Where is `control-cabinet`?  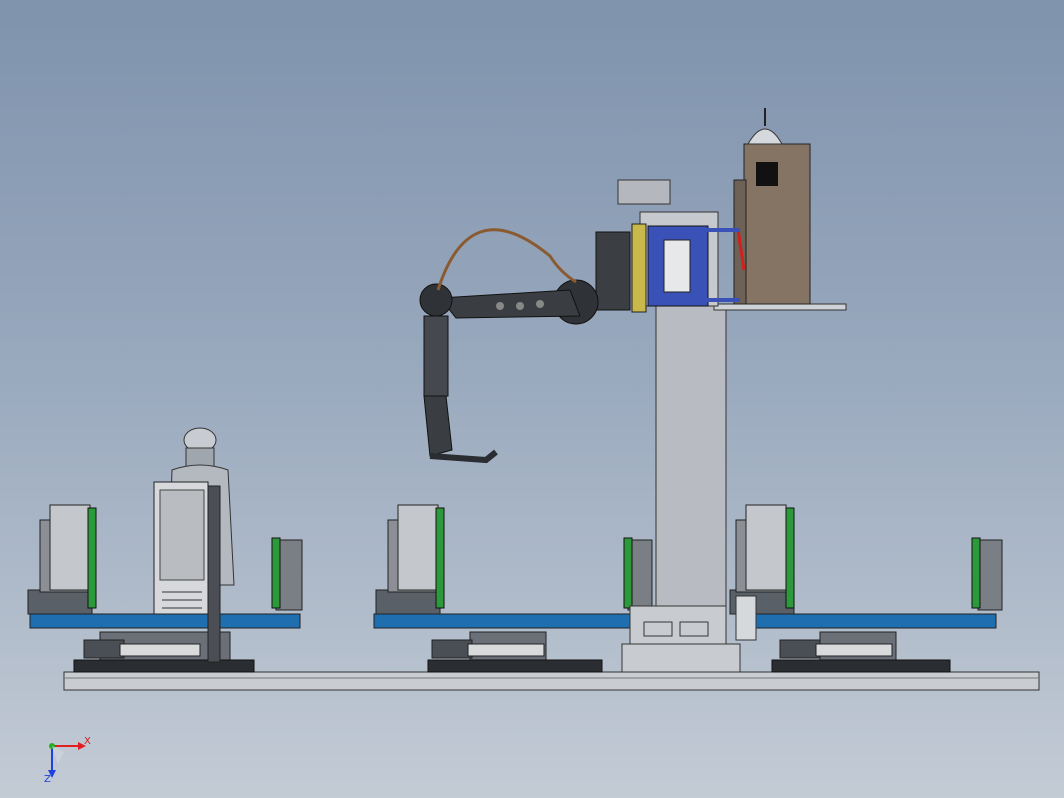
control-cabinet is located at coordinates (780, 209).